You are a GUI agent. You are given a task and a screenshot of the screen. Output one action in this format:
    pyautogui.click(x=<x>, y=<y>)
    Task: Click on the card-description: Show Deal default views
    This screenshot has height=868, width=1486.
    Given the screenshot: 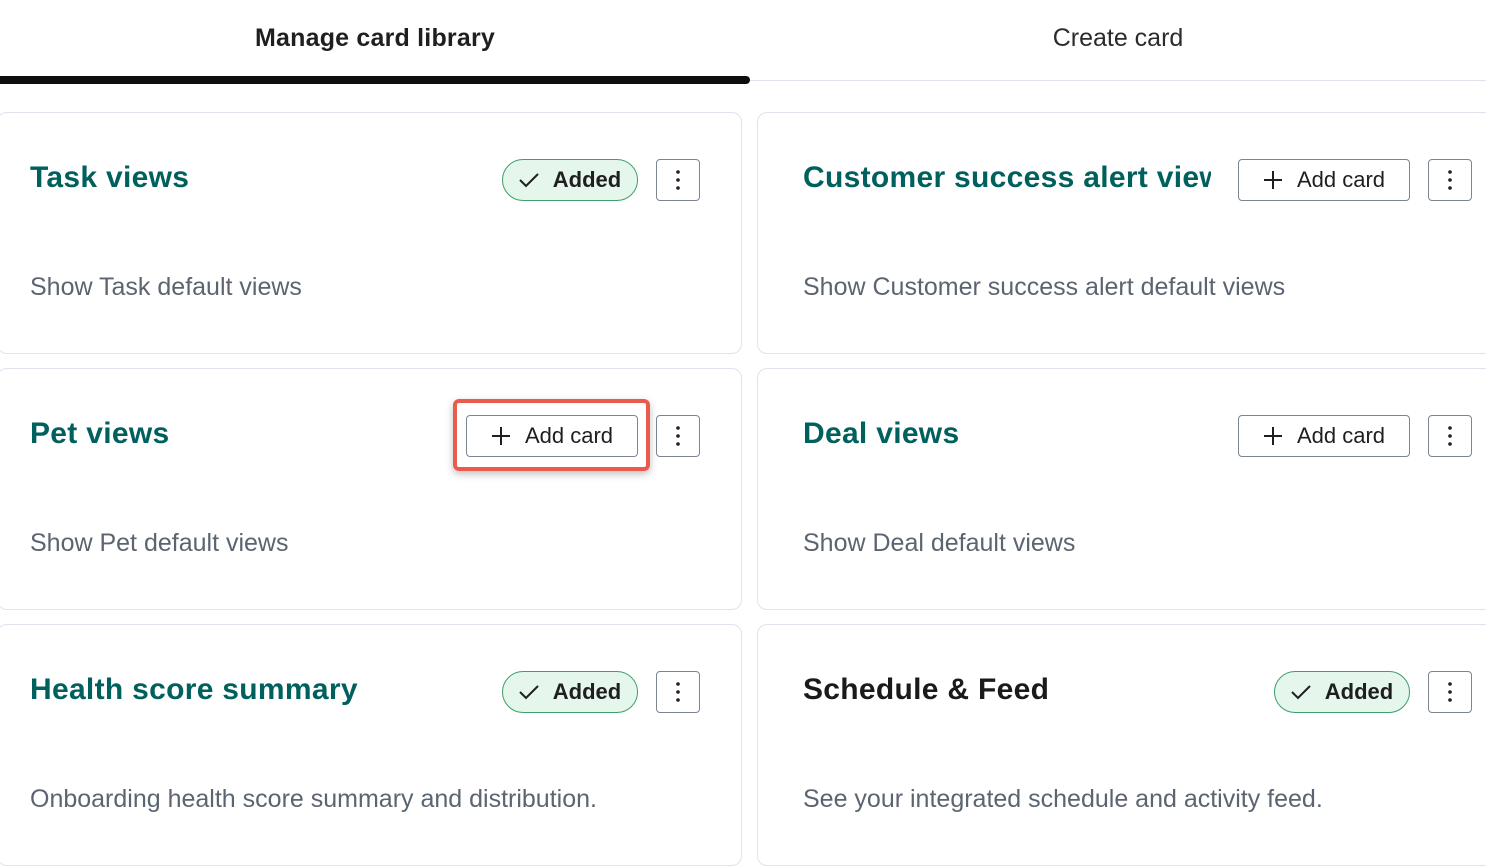 What is the action you would take?
    pyautogui.click(x=939, y=543)
    